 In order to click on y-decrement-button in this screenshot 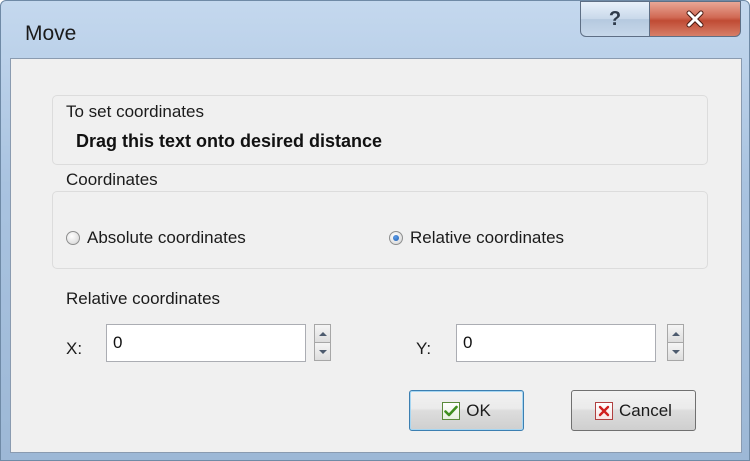, I will do `click(675, 351)`.